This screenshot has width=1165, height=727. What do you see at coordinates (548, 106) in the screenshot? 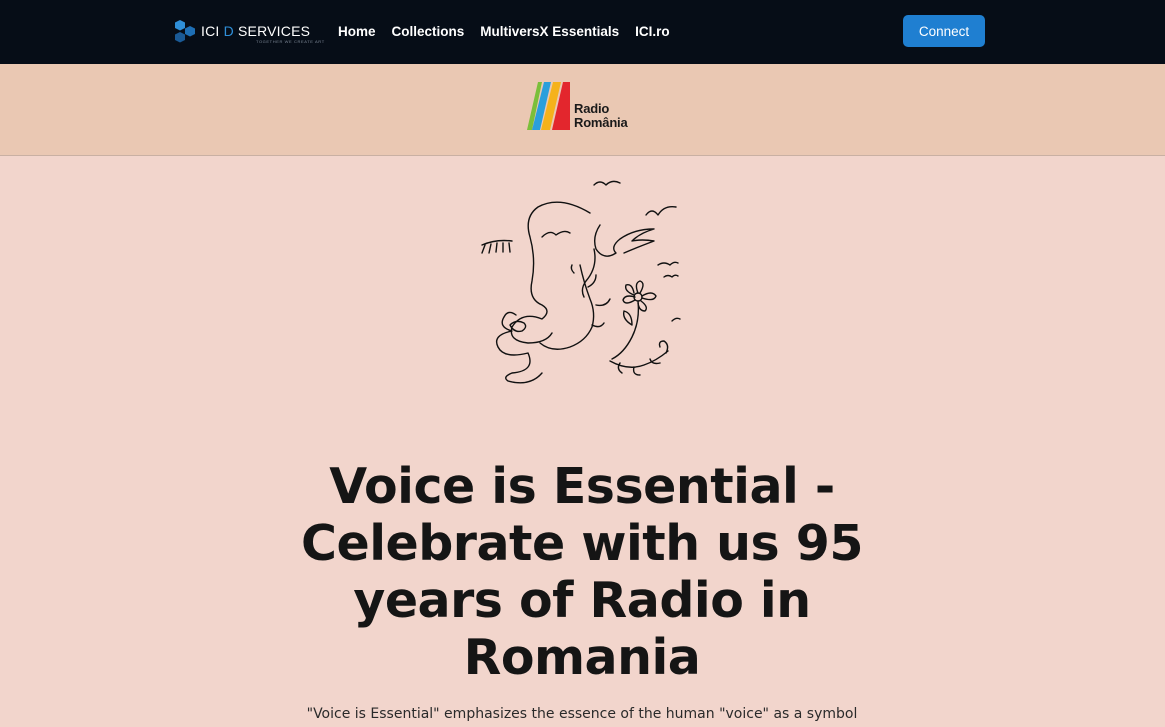
I see `radio-romania-stripes-icon` at bounding box center [548, 106].